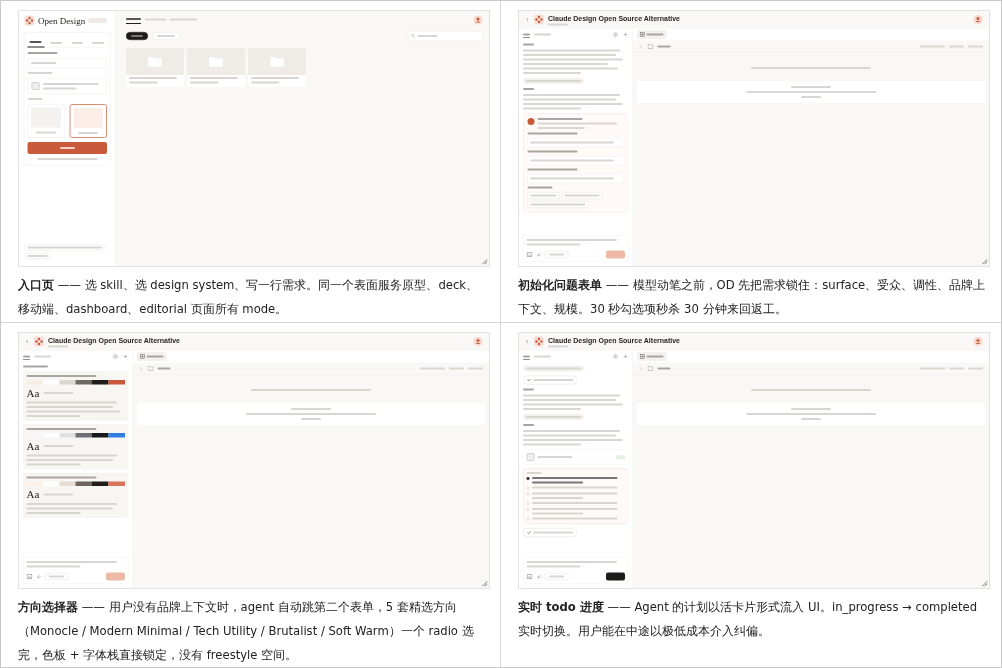 This screenshot has height=668, width=1002. I want to click on create-button, so click(67, 148).